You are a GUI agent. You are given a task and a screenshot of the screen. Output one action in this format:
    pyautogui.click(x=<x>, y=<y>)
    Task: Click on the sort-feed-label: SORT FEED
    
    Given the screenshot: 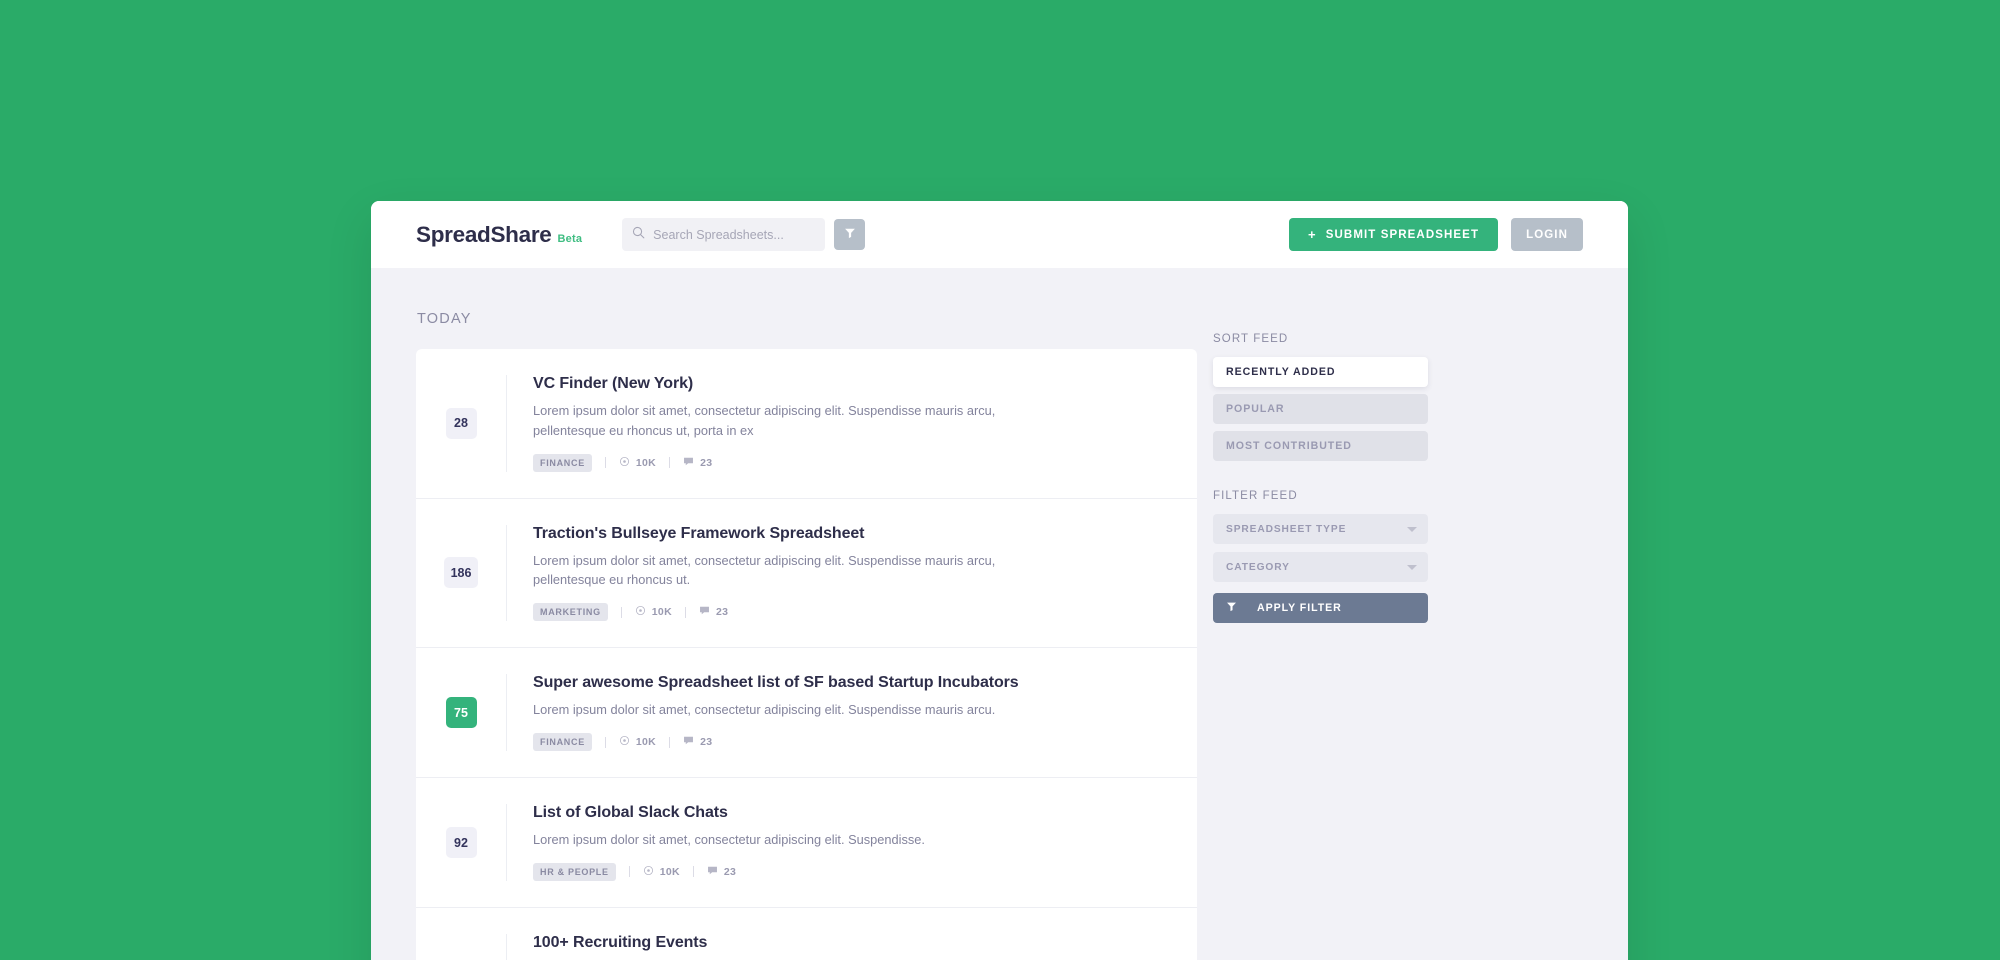 What is the action you would take?
    pyautogui.click(x=1251, y=339)
    